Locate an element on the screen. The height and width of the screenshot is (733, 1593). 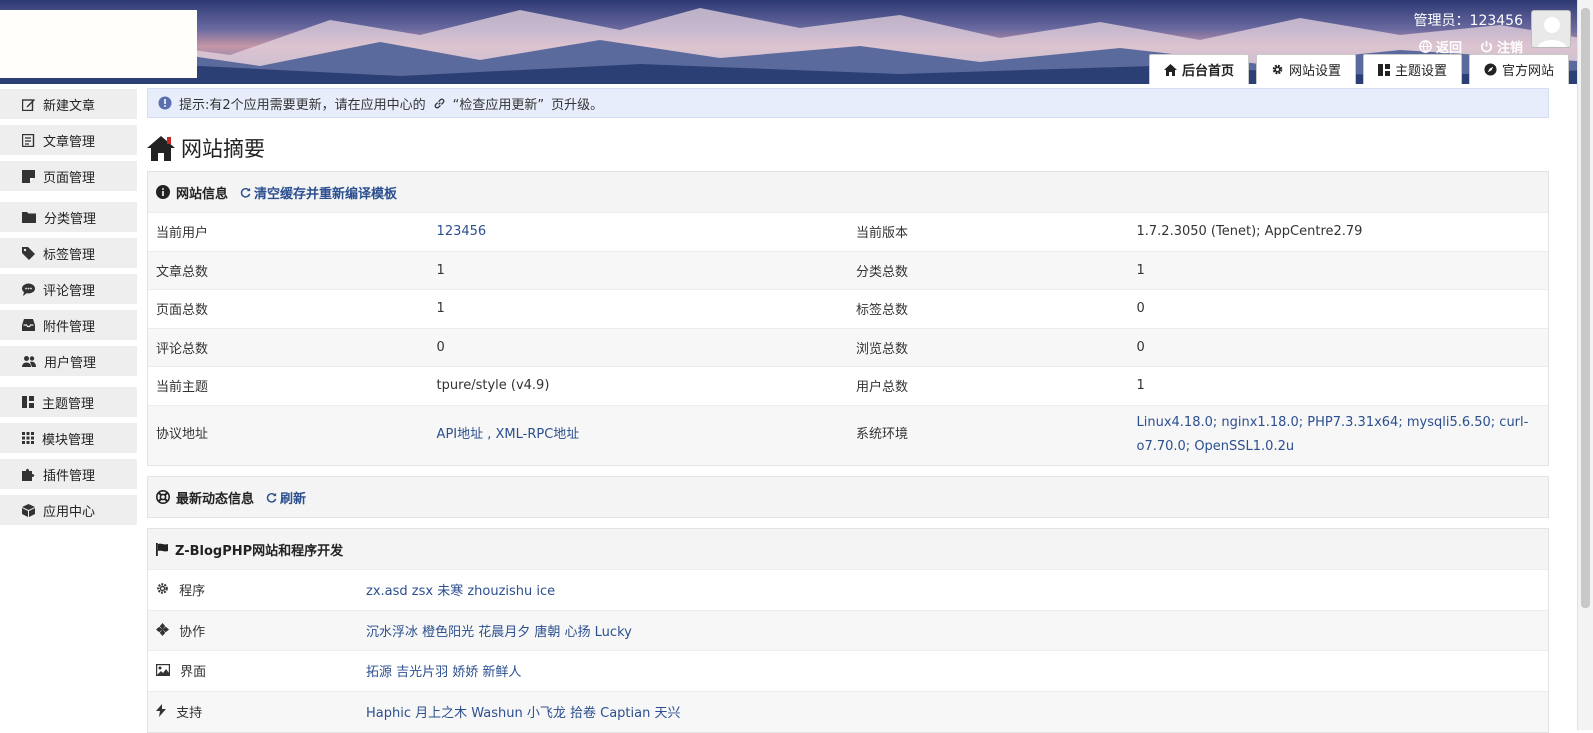
sidebar-item-label: 标签管理 is located at coordinates (69, 255).